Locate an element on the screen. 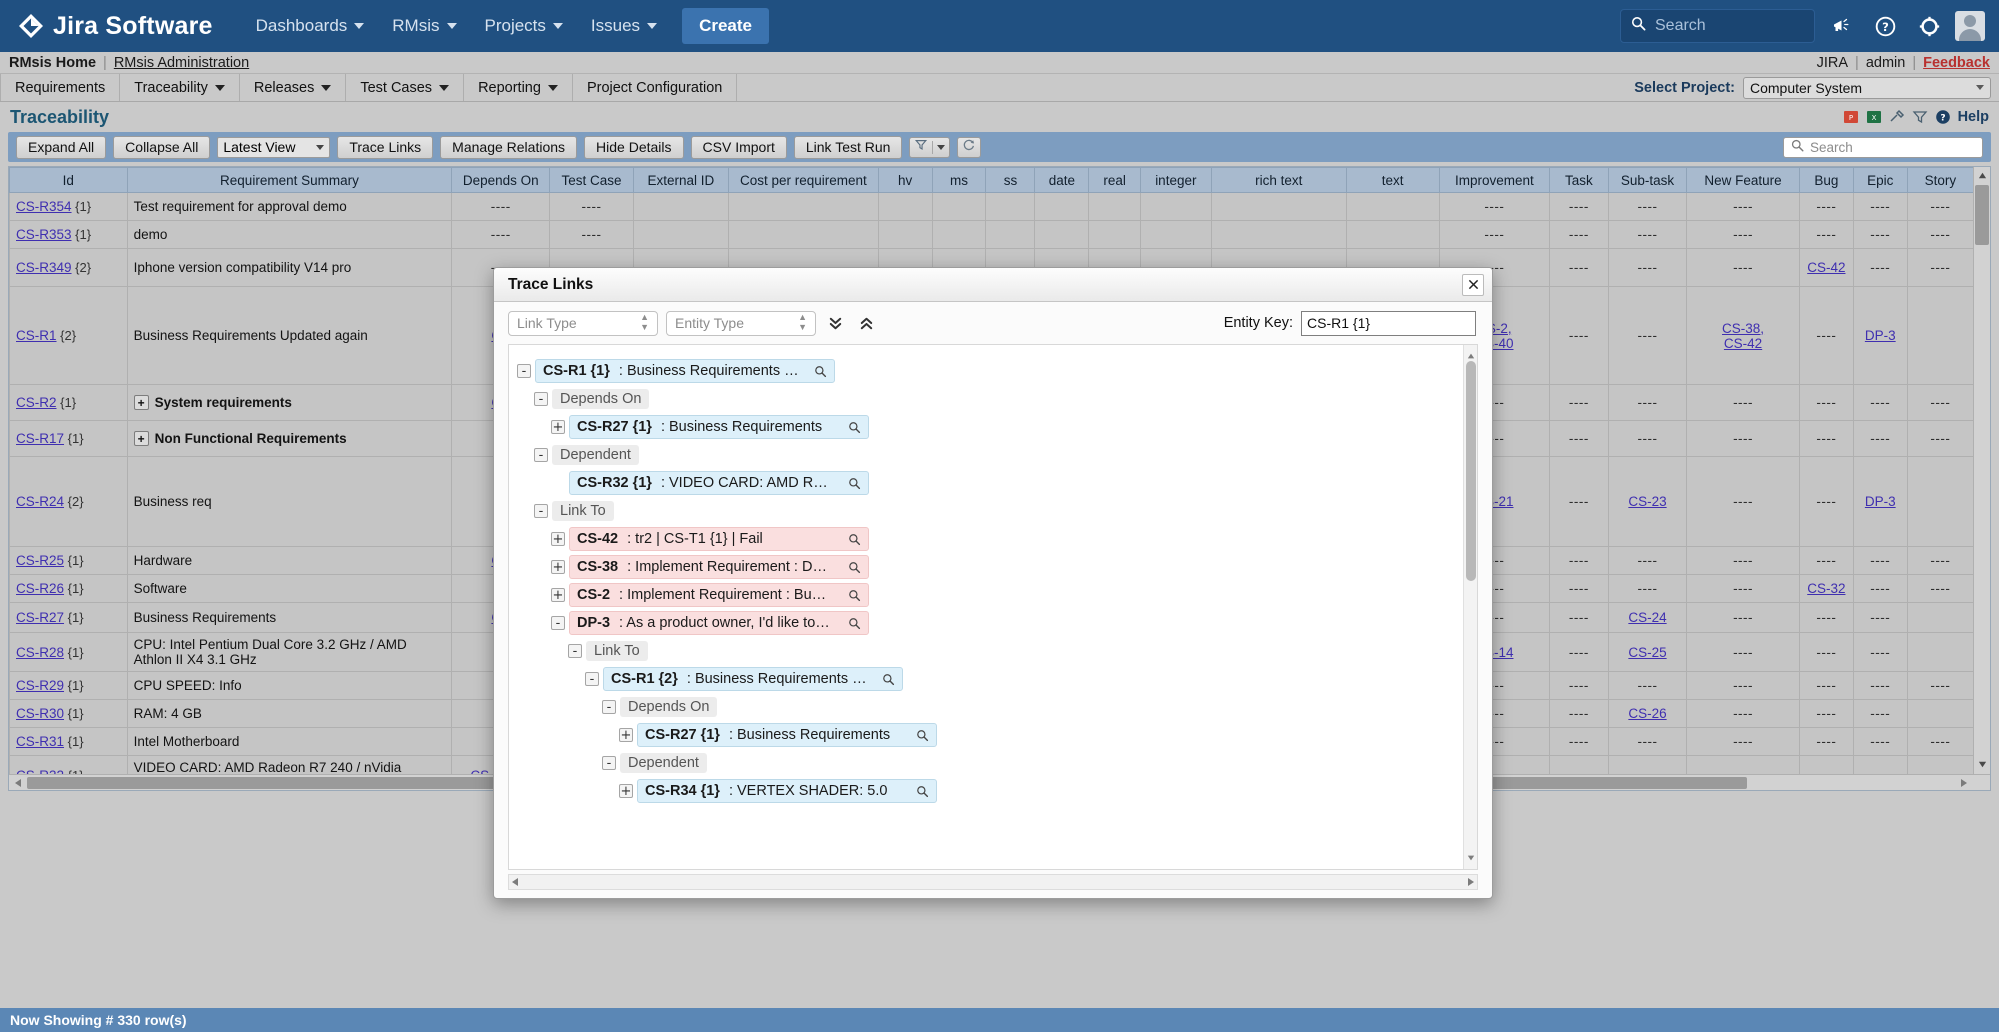 This screenshot has height=1032, width=1999. col-sub-task: Sub-task is located at coordinates (1647, 180).